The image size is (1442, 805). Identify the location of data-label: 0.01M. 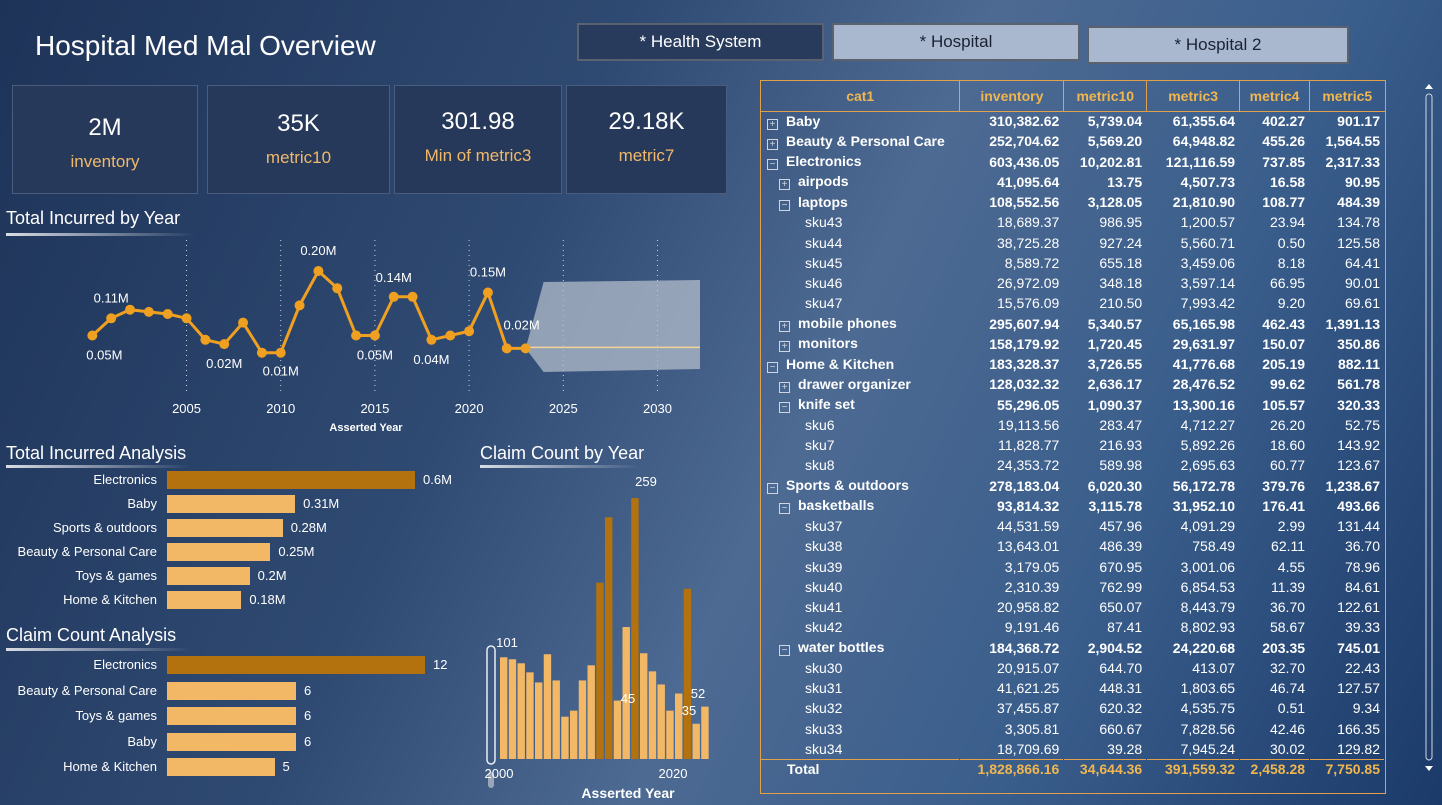
(281, 371).